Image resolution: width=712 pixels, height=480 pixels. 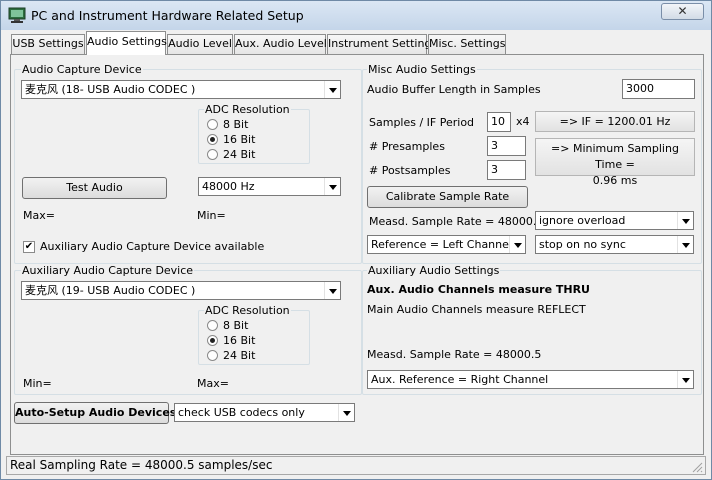 What do you see at coordinates (530, 379) in the screenshot?
I see `aux-reference-select: Aux. Reference = Right Channel` at bounding box center [530, 379].